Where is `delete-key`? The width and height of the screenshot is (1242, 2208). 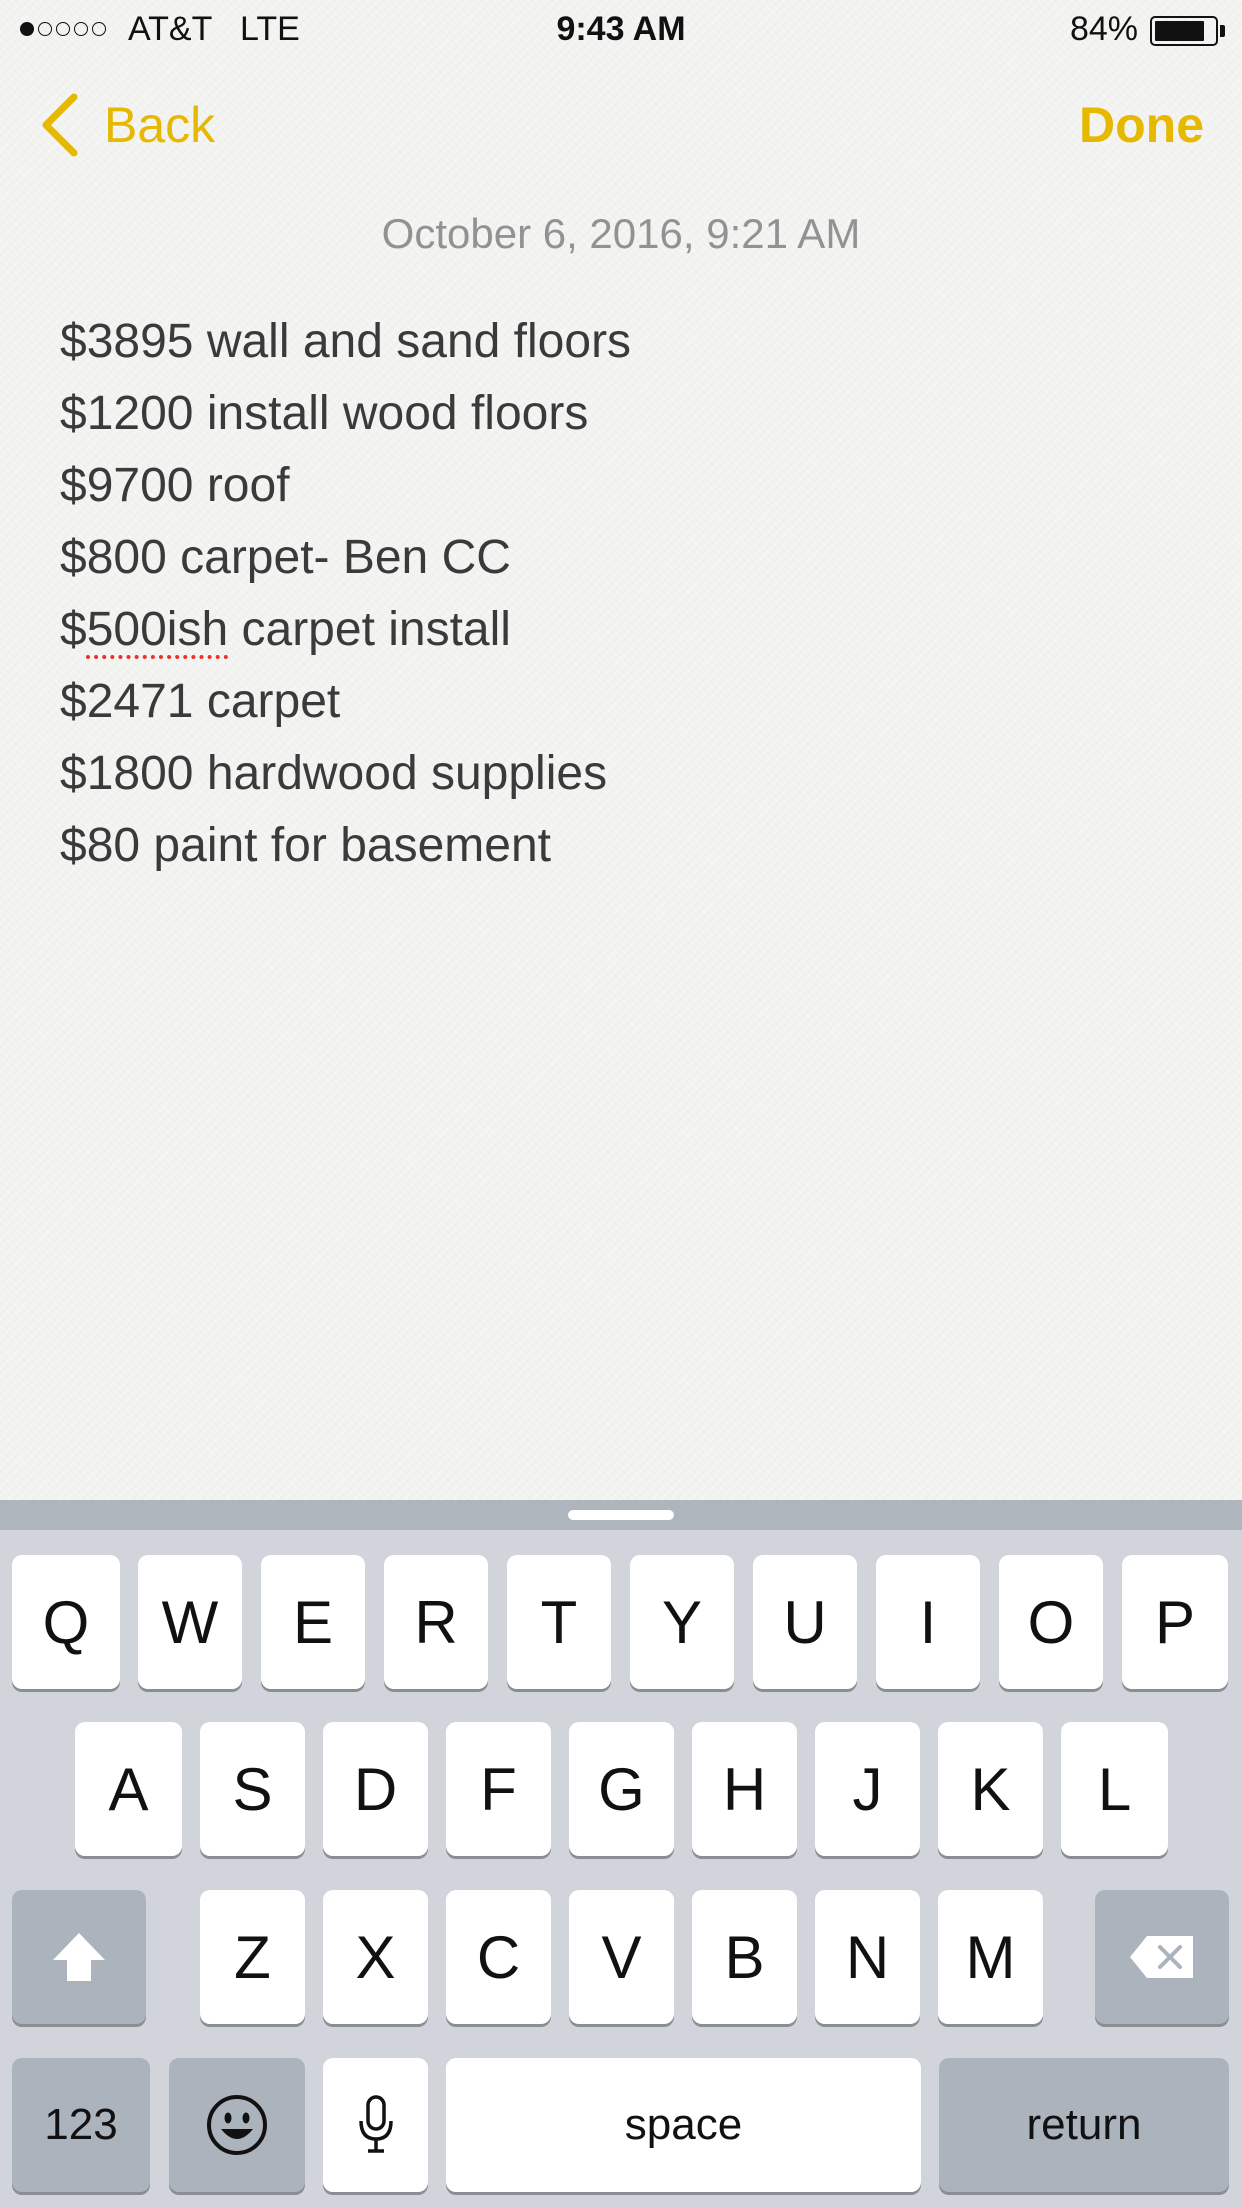
delete-key is located at coordinates (1162, 1957).